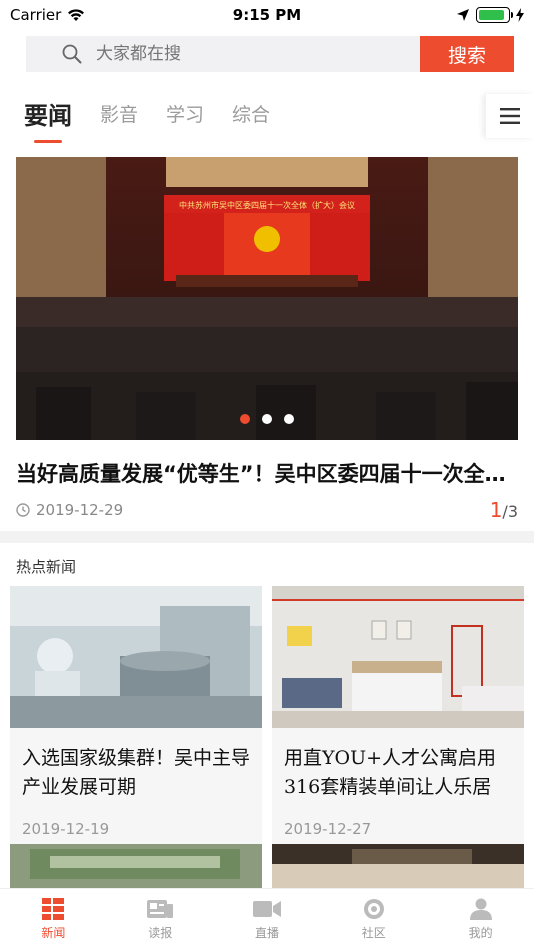 The width and height of the screenshot is (534, 950). What do you see at coordinates (136, 772) in the screenshot?
I see `news-title: 入选国家级集群！吴中主导产业发展可期` at bounding box center [136, 772].